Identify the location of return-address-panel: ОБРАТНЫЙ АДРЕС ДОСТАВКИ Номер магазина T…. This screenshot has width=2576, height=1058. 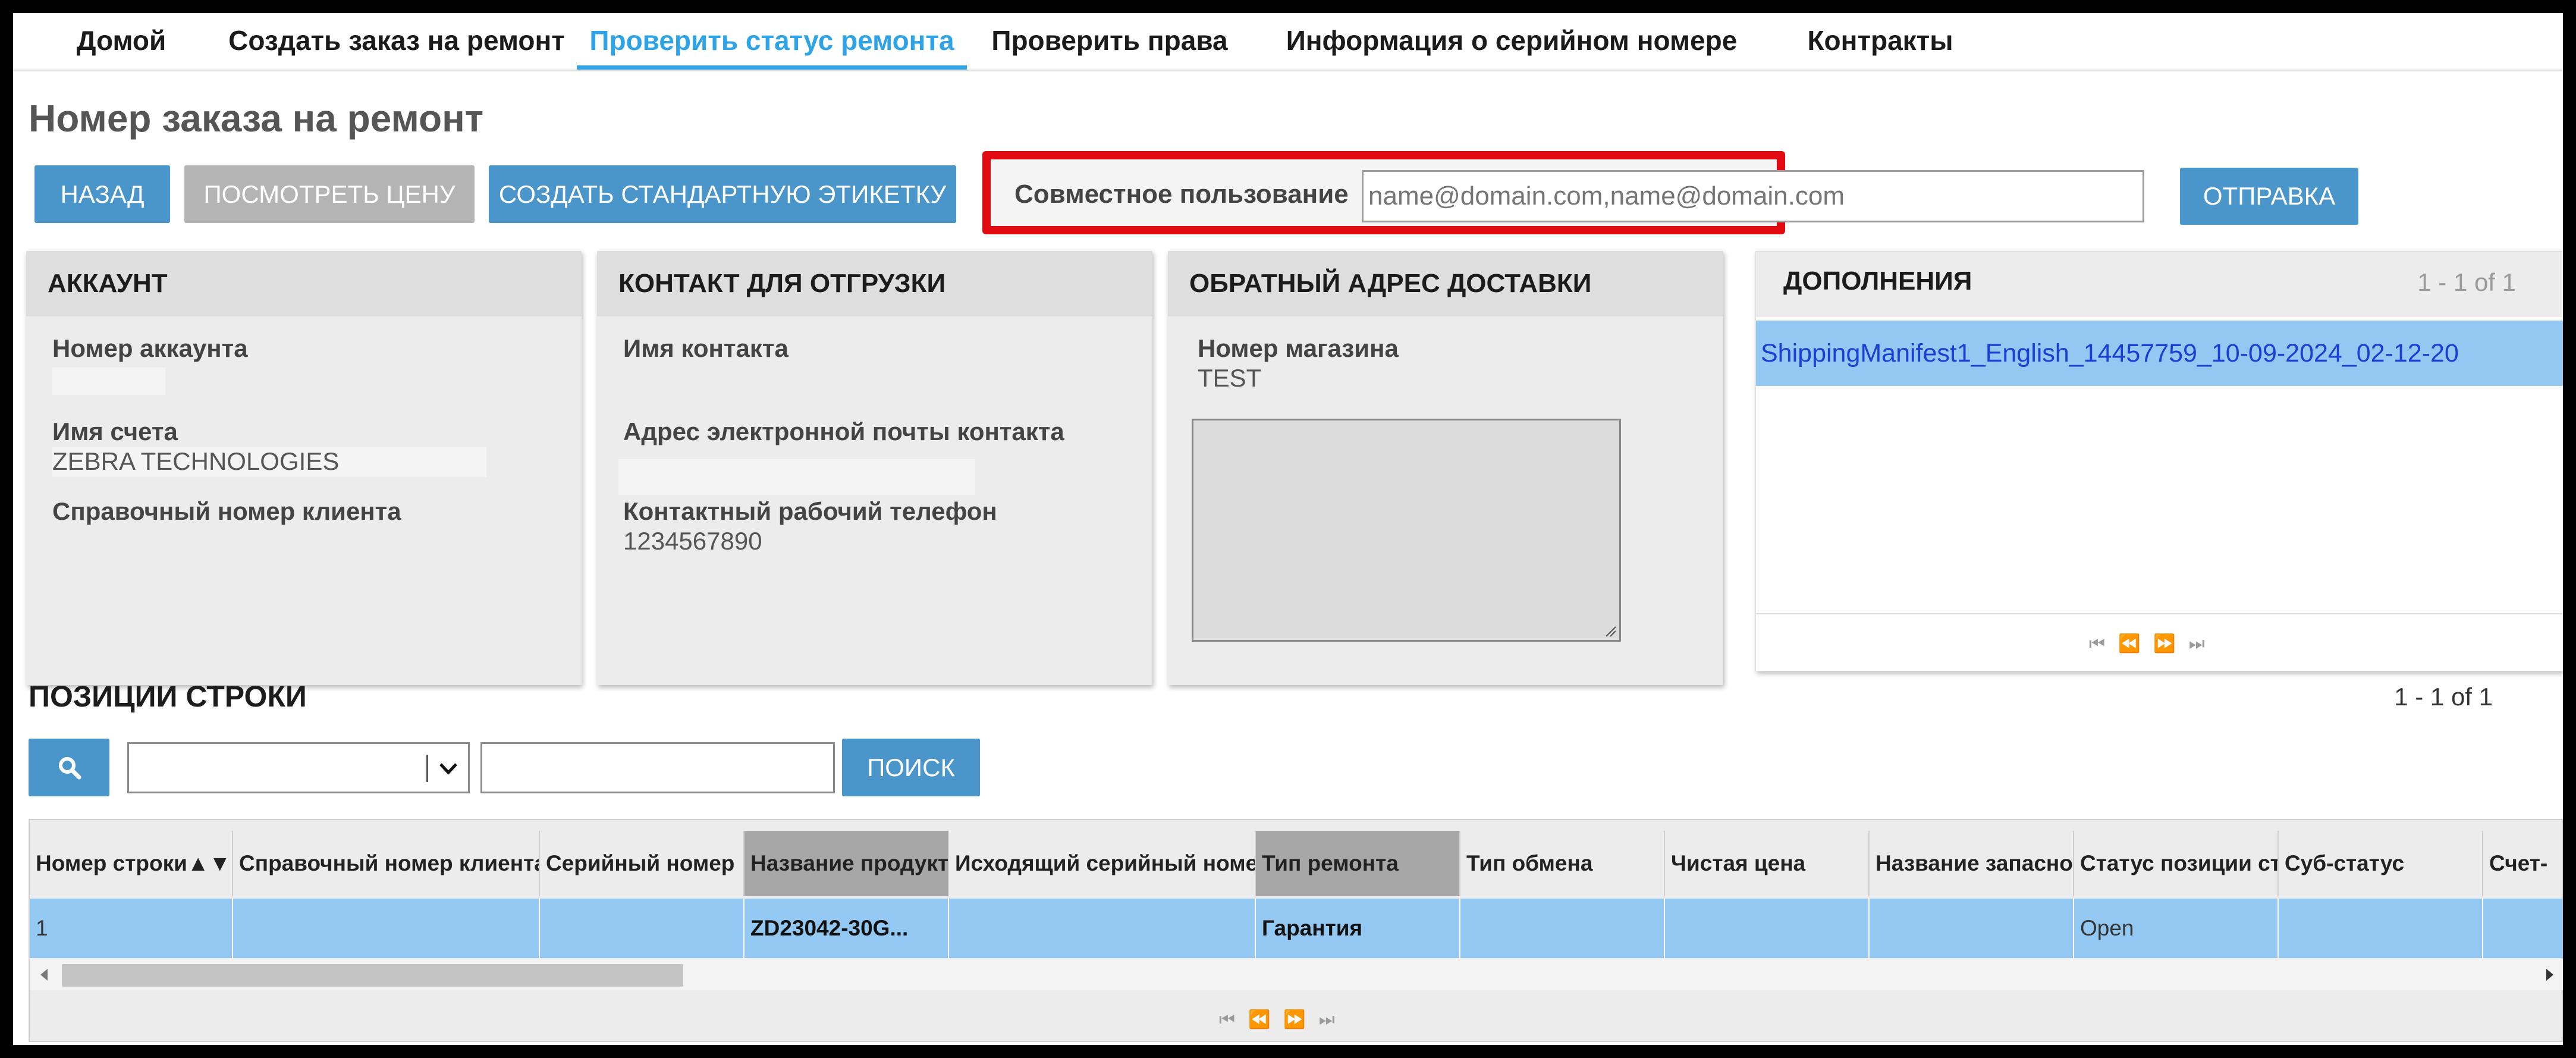
(1445, 468).